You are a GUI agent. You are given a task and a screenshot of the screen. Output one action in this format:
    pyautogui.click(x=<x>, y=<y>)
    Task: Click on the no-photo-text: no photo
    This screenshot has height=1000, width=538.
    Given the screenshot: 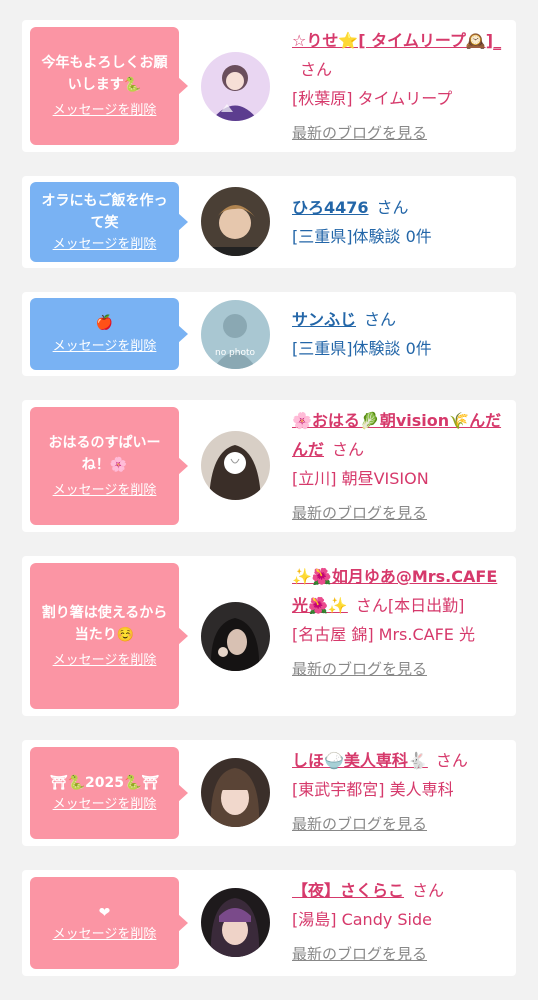 What is the action you would take?
    pyautogui.click(x=235, y=353)
    